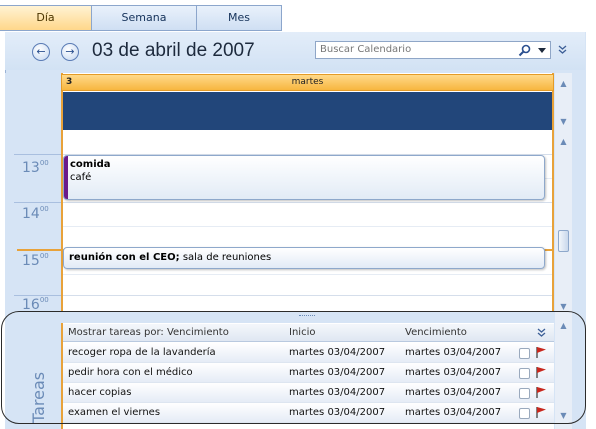 The image size is (596, 429). I want to click on event-ceo-meeting: reunión con el CEO; sala de reuniones, so click(304, 258).